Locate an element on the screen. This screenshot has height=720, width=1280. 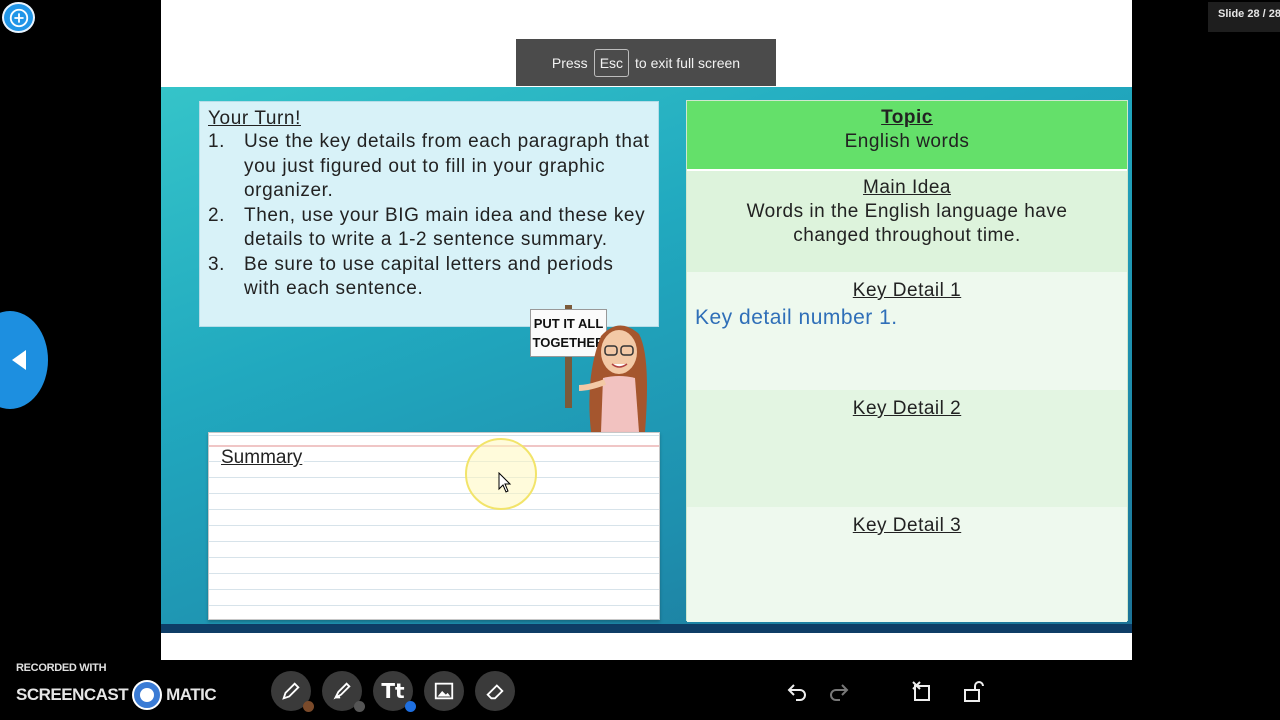
instruction-number: 2. is located at coordinates (217, 215).